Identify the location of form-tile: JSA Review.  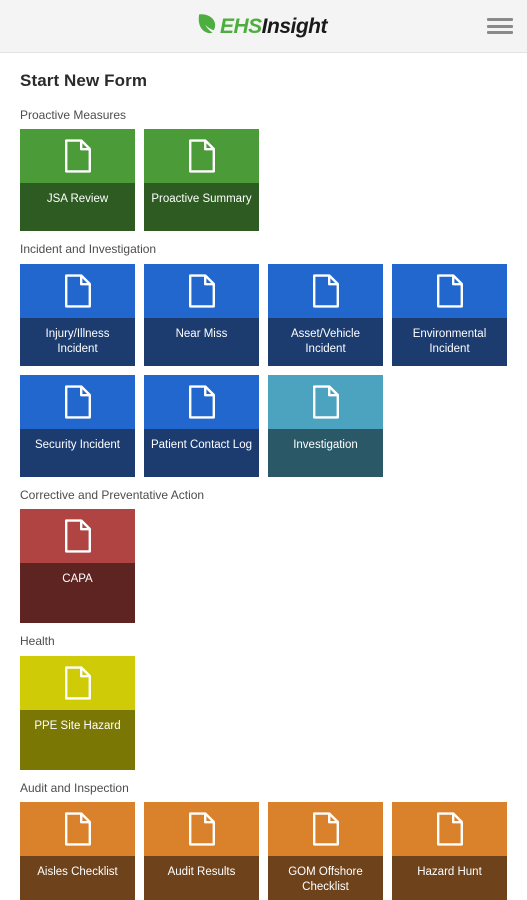
(77, 180).